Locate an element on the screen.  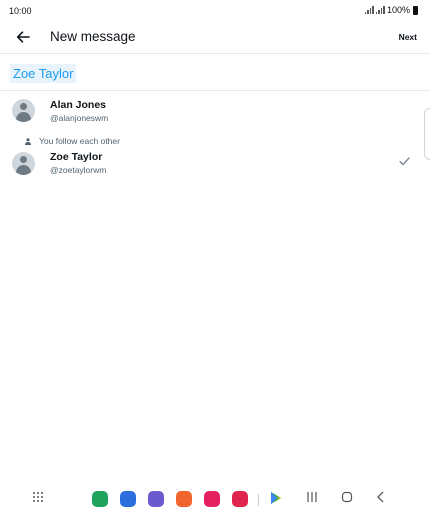
app-drawer-button is located at coordinates (38, 497).